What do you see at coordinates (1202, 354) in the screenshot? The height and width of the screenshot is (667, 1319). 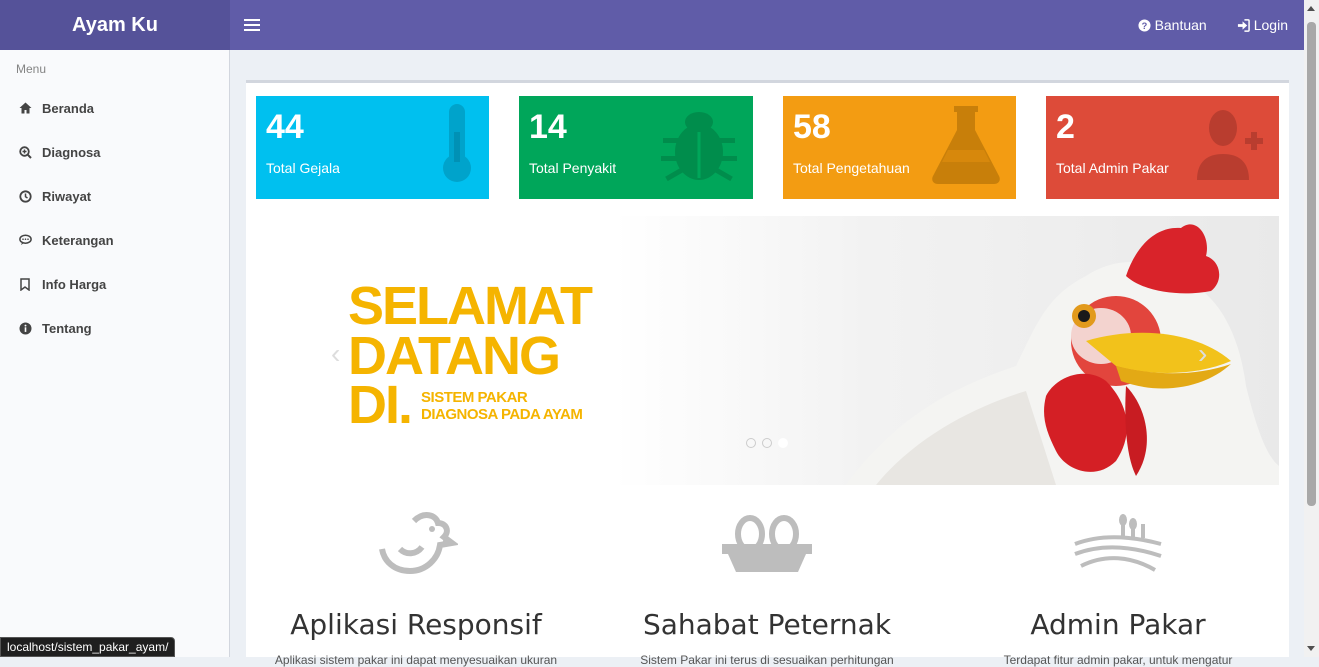 I see `carousel-next-icon: ›` at bounding box center [1202, 354].